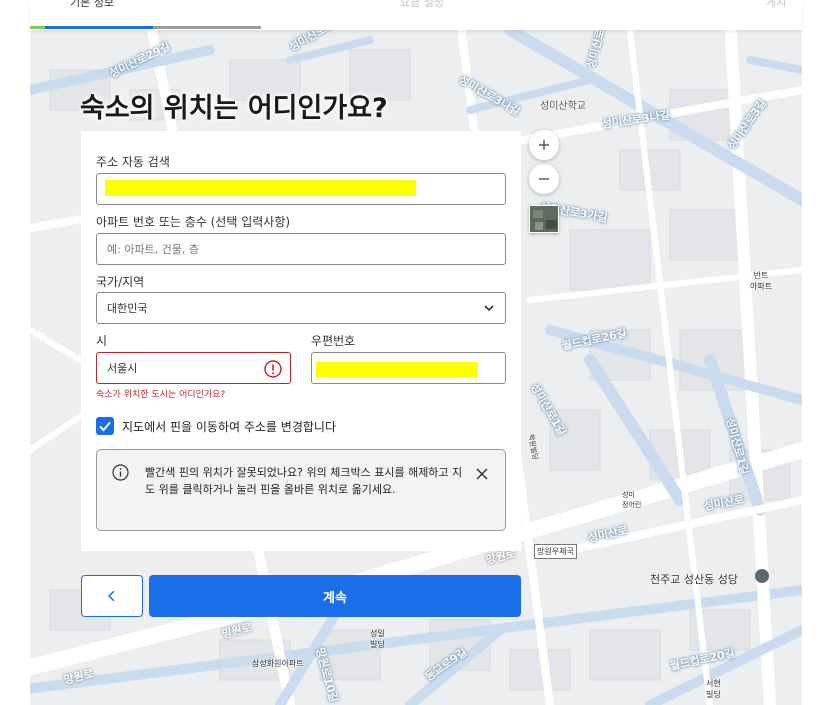 This screenshot has width=824, height=705. Describe the element at coordinates (694, 579) in the screenshot. I see `map-poi: 천주교 성산동 성당` at that location.